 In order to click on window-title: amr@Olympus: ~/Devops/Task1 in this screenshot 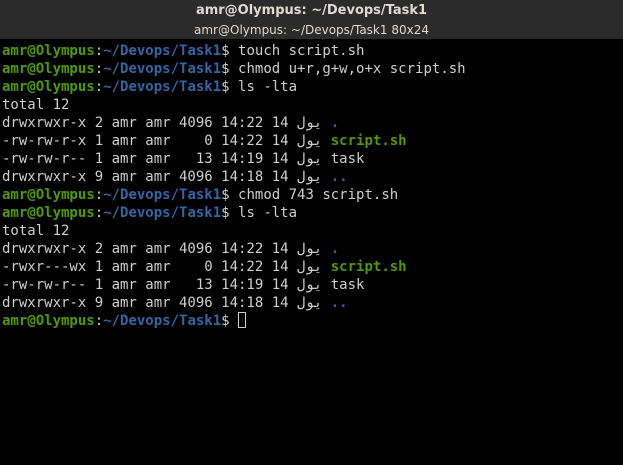, I will do `click(311, 10)`.